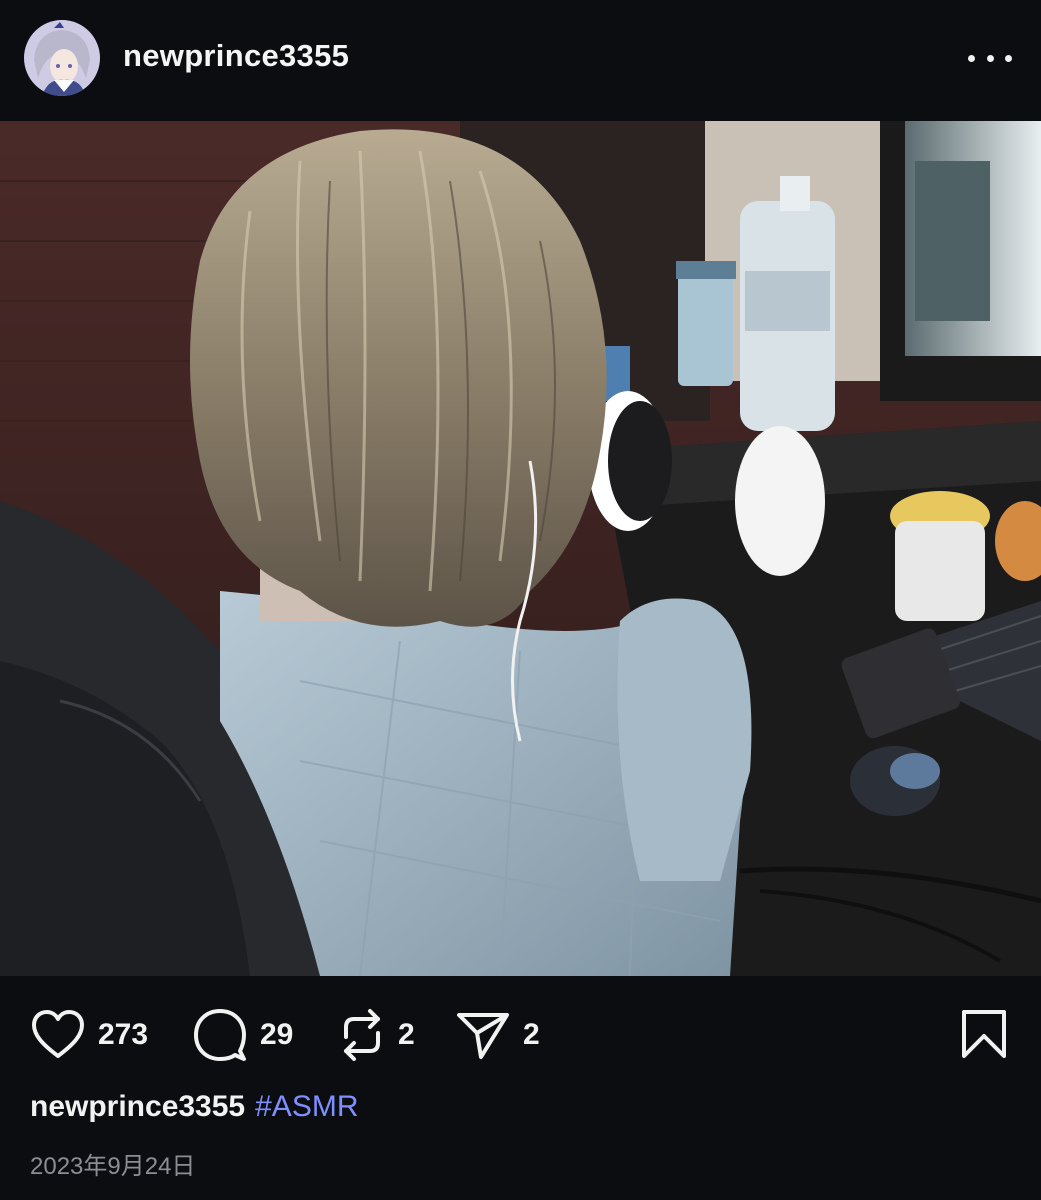 The image size is (1041, 1200). I want to click on avatar-image, so click(62, 58).